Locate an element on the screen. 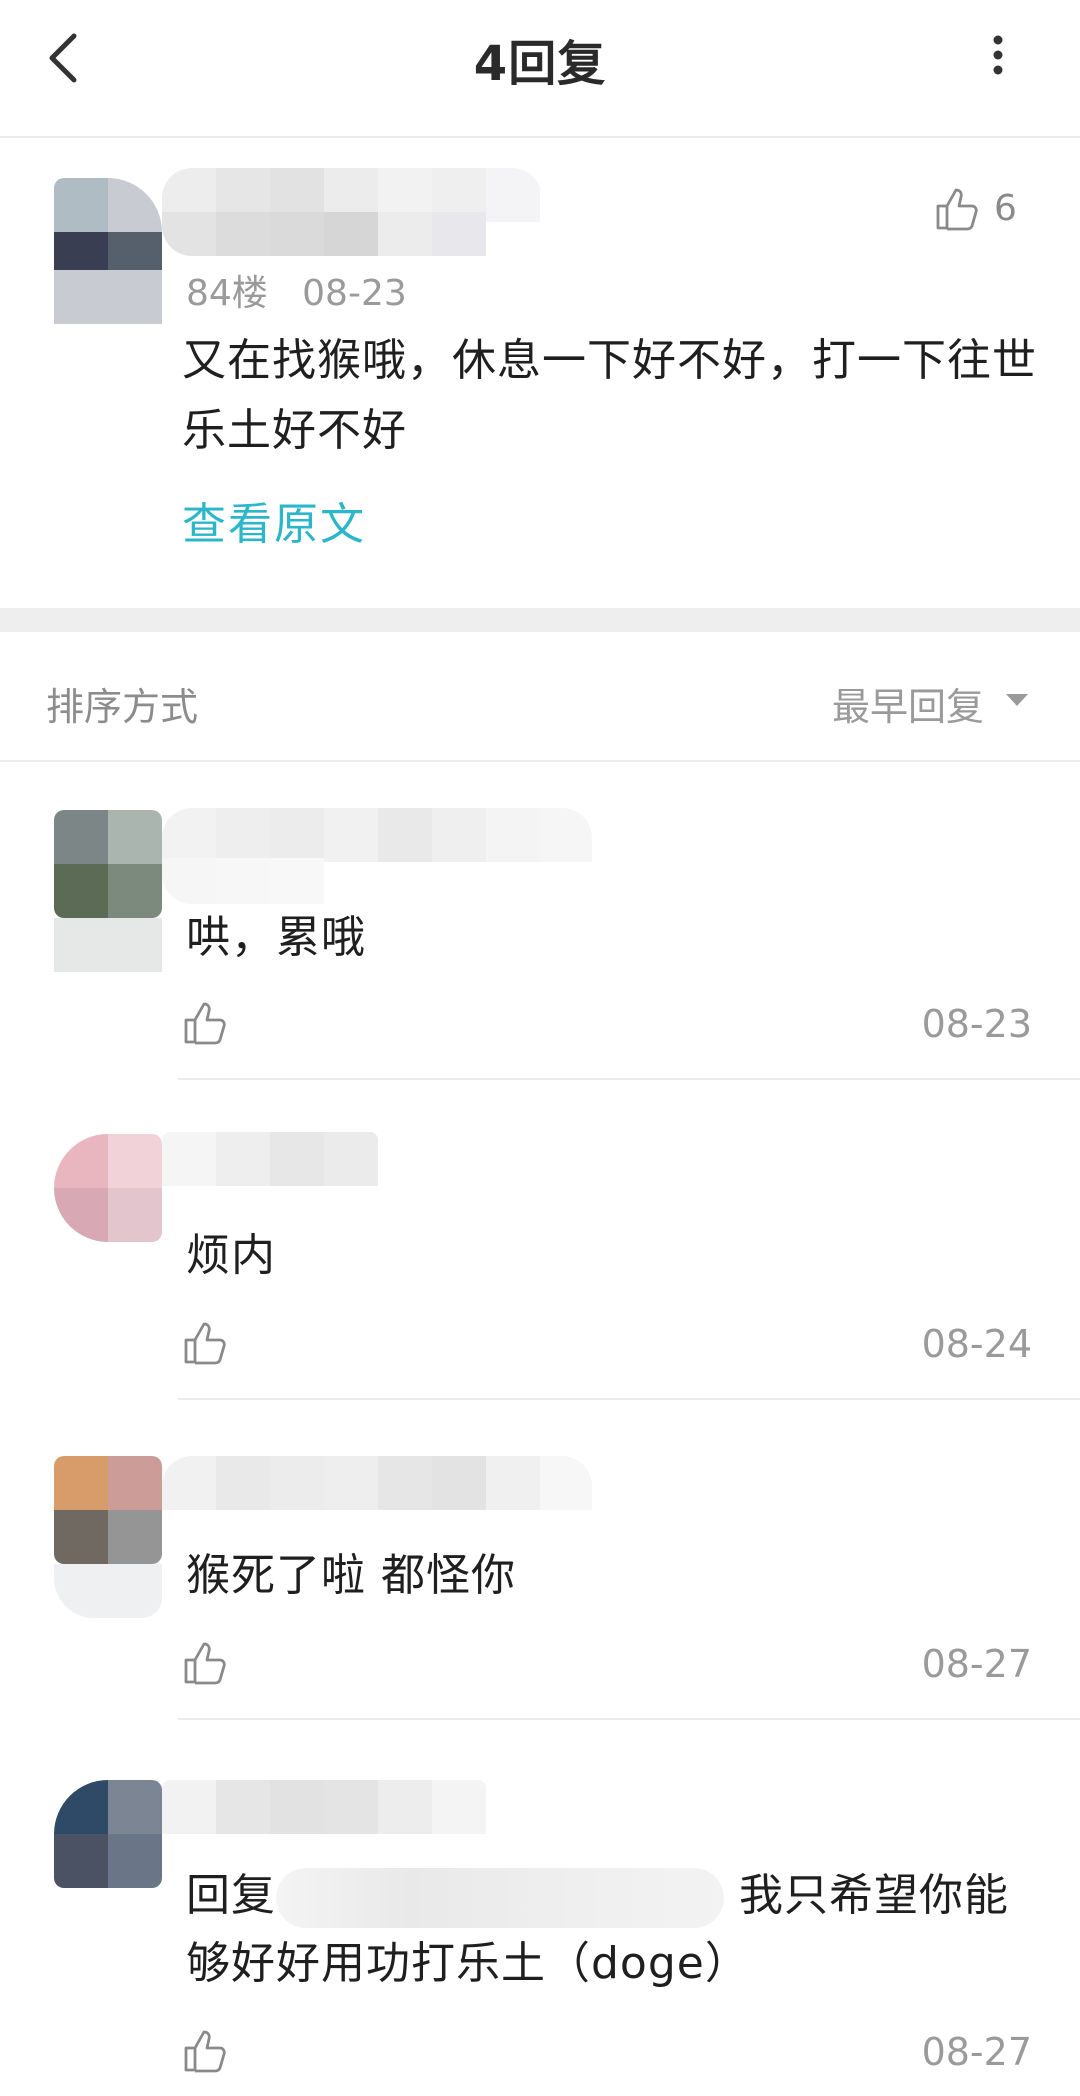  reply-date: 08-24 is located at coordinates (976, 1344).